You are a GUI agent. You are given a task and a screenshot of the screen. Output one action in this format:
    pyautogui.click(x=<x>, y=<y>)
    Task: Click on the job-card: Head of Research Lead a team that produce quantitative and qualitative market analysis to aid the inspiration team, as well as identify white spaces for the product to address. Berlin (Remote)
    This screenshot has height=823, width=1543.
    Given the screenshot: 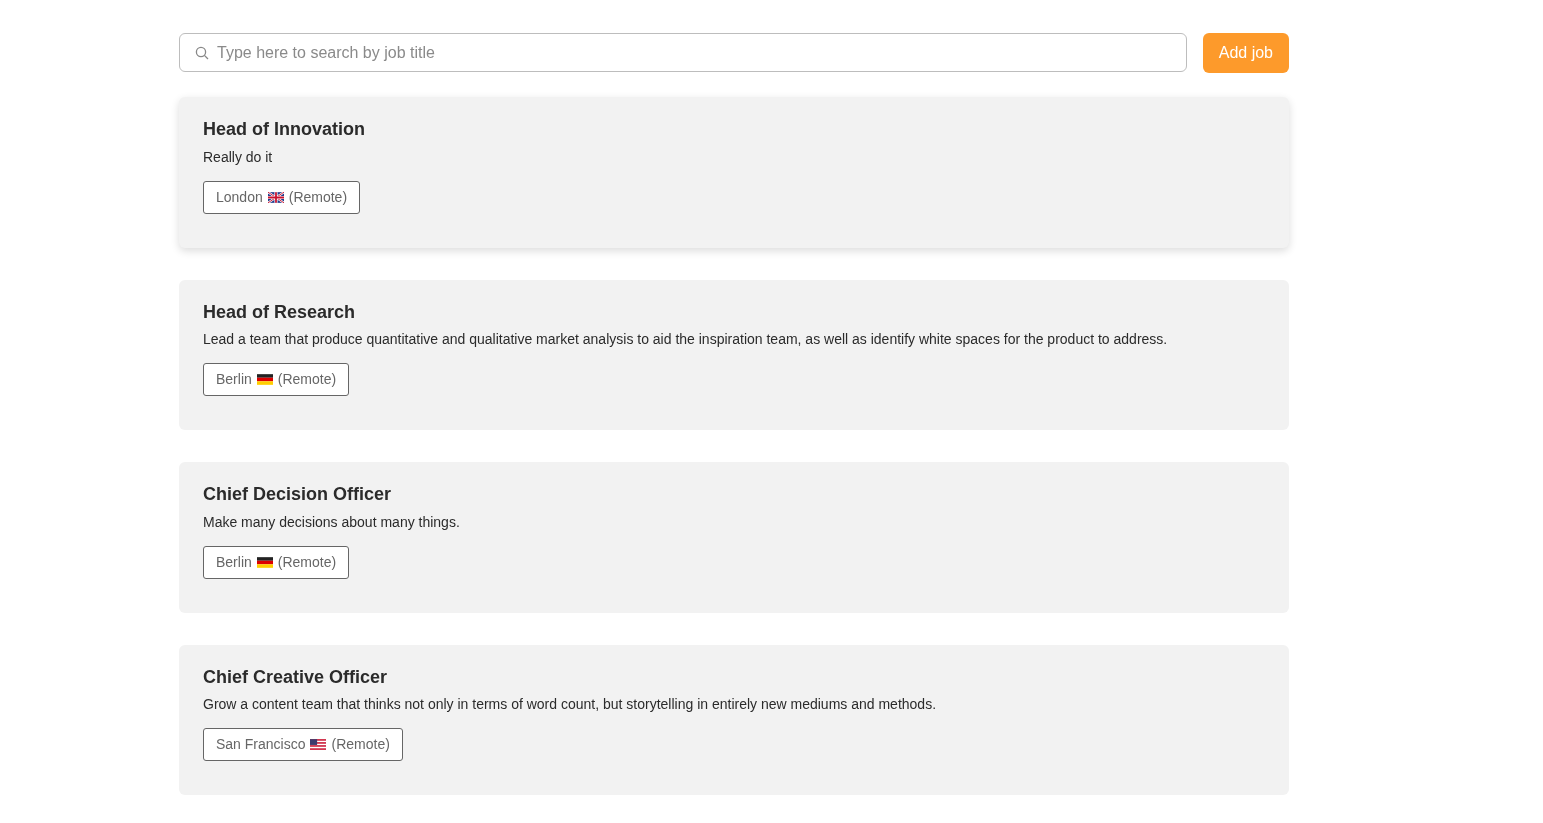 What is the action you would take?
    pyautogui.click(x=734, y=355)
    